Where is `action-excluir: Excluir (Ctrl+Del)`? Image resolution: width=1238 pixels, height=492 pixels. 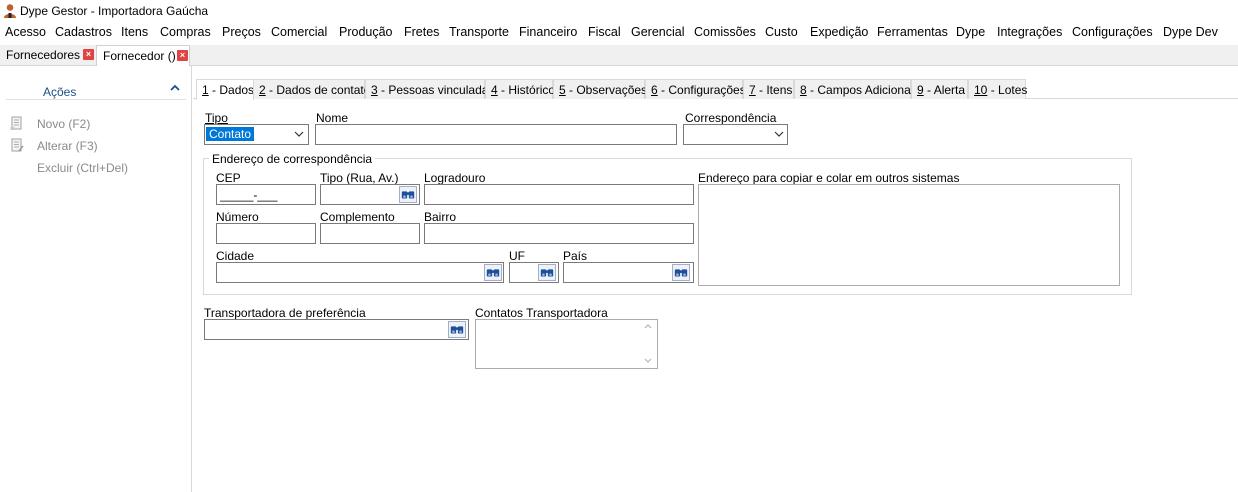 action-excluir: Excluir (Ctrl+Del) is located at coordinates (95, 168).